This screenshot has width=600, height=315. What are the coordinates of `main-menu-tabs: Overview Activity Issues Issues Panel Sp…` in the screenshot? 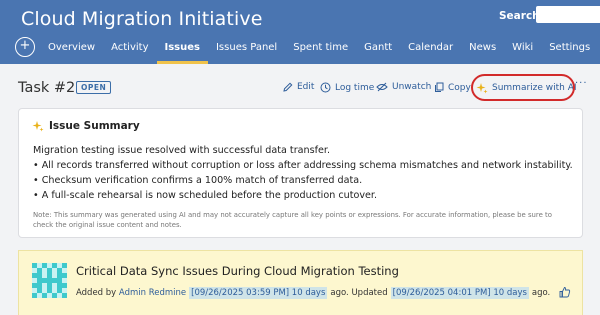 It's located at (319, 52).